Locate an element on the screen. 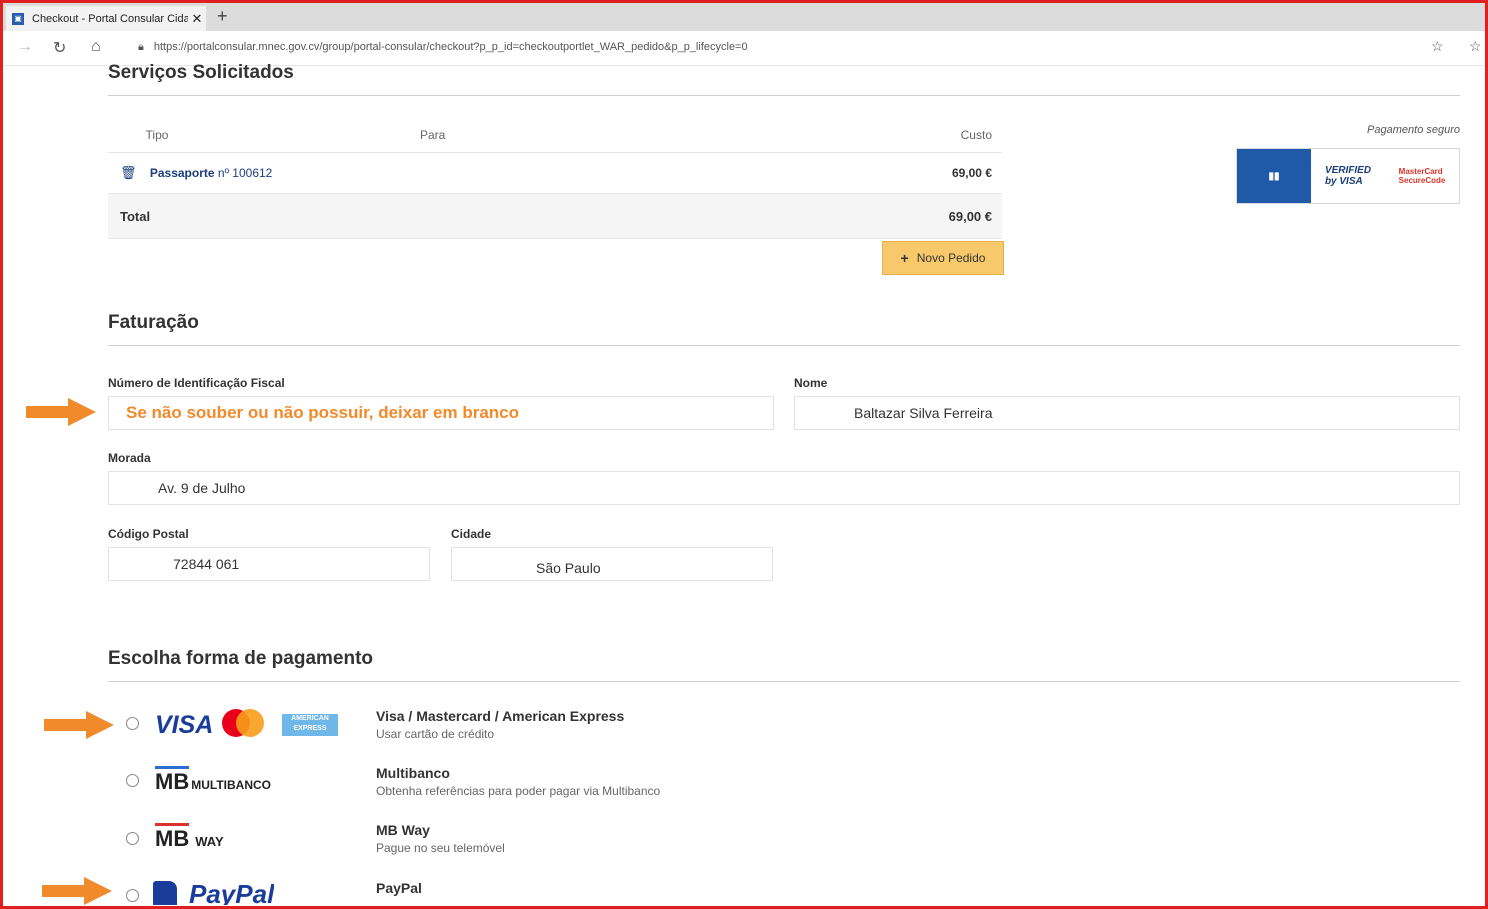 This screenshot has width=1488, height=909. name-value: Baltazar Silva Ferreira is located at coordinates (923, 413).